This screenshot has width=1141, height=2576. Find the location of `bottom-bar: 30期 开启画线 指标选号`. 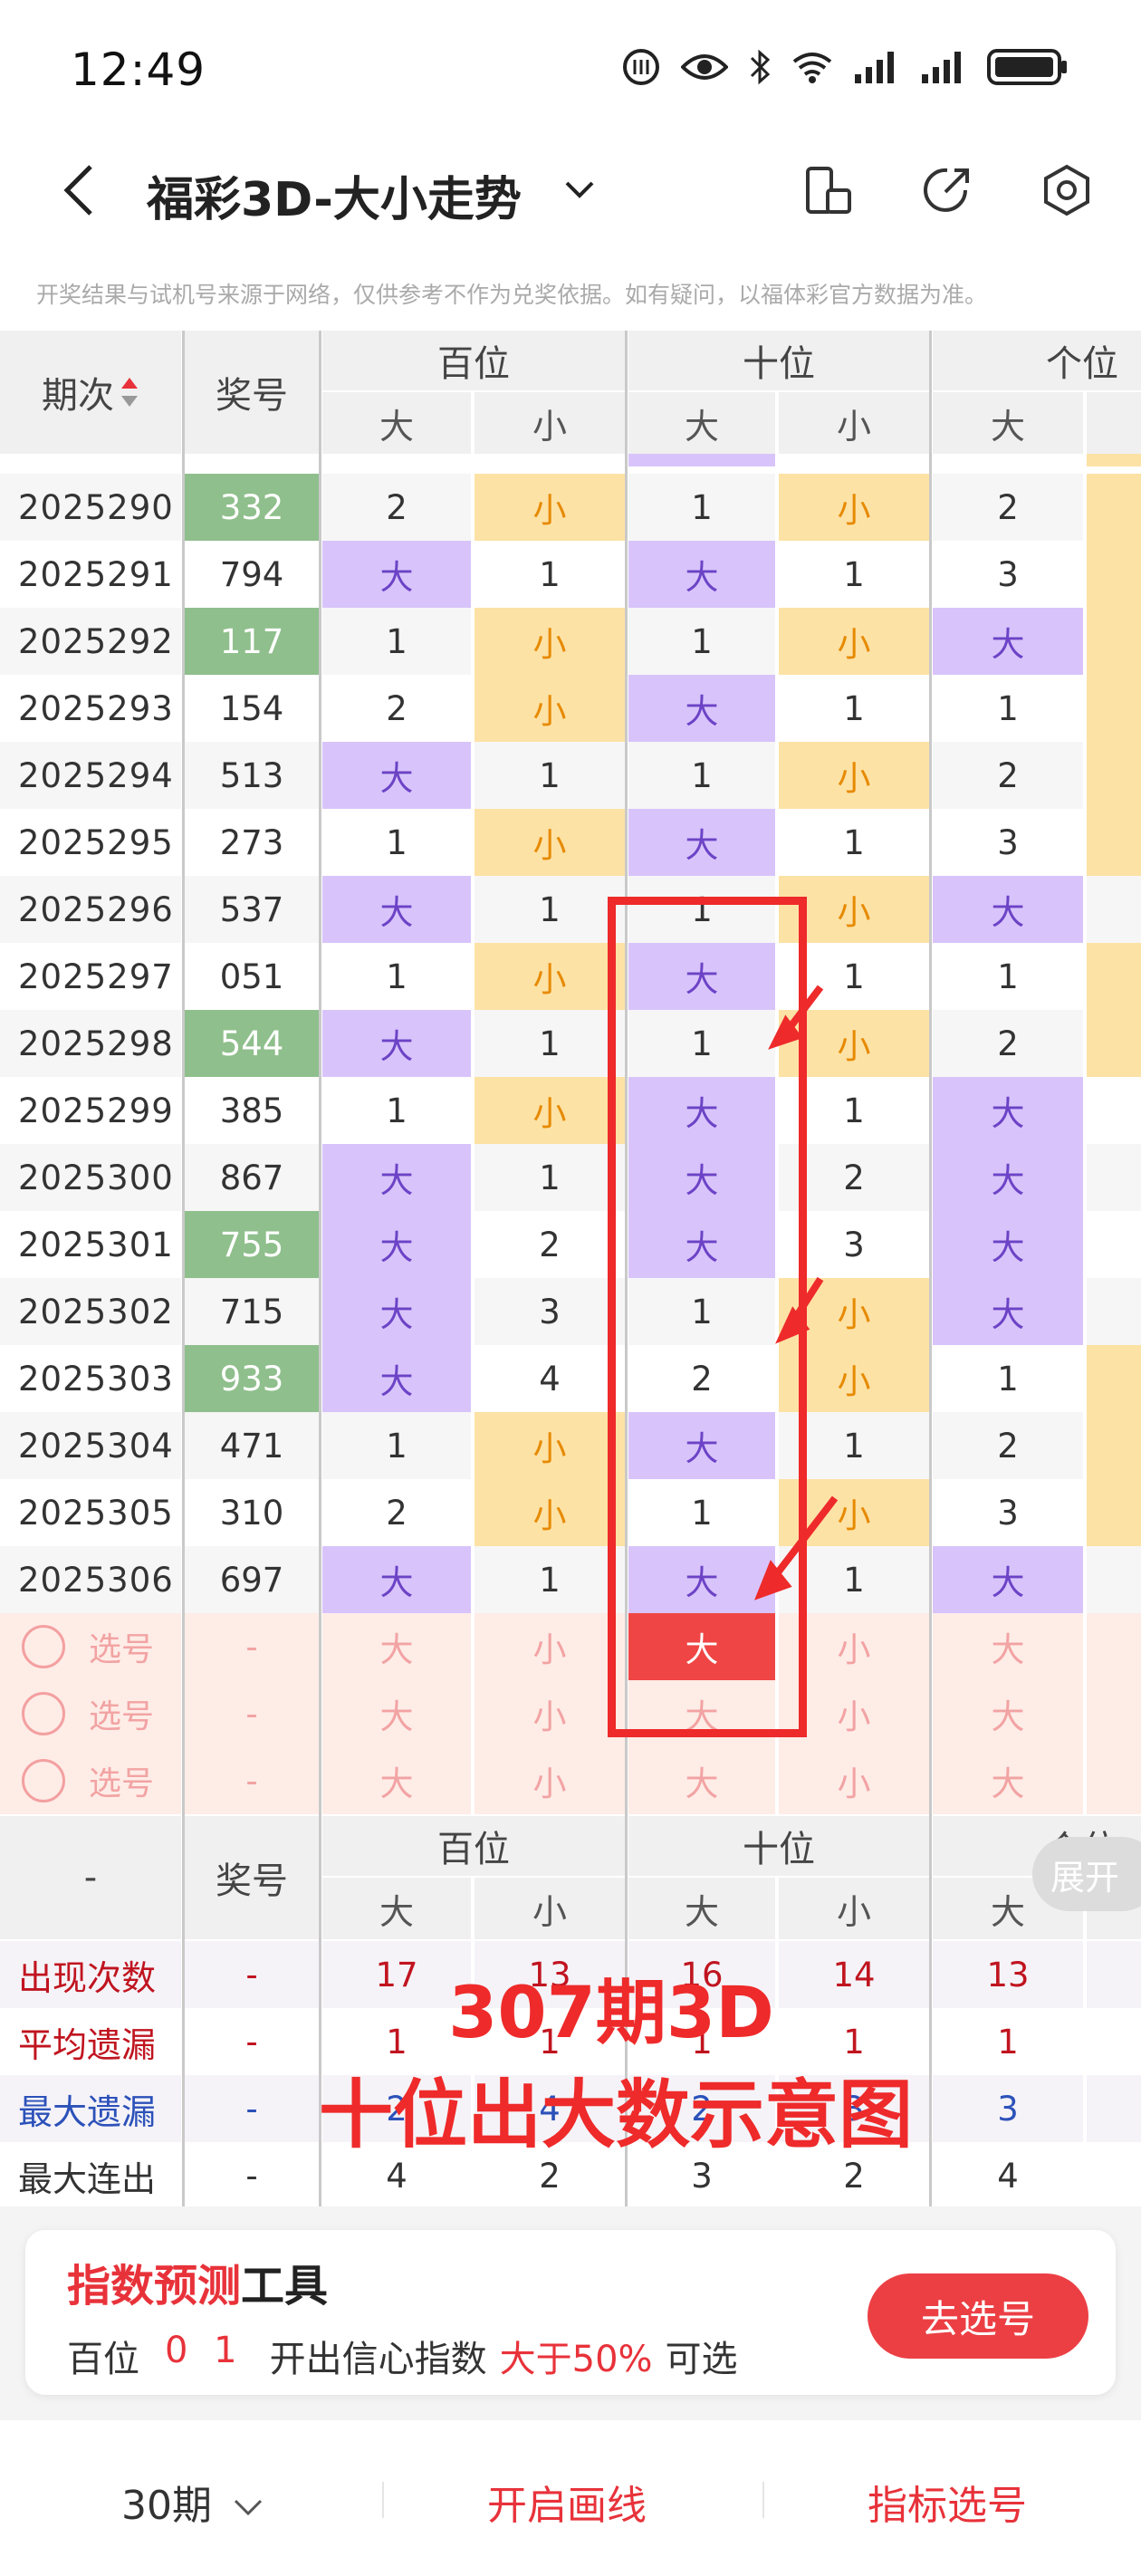

bottom-bar: 30期 开启画线 指标选号 is located at coordinates (570, 2501).